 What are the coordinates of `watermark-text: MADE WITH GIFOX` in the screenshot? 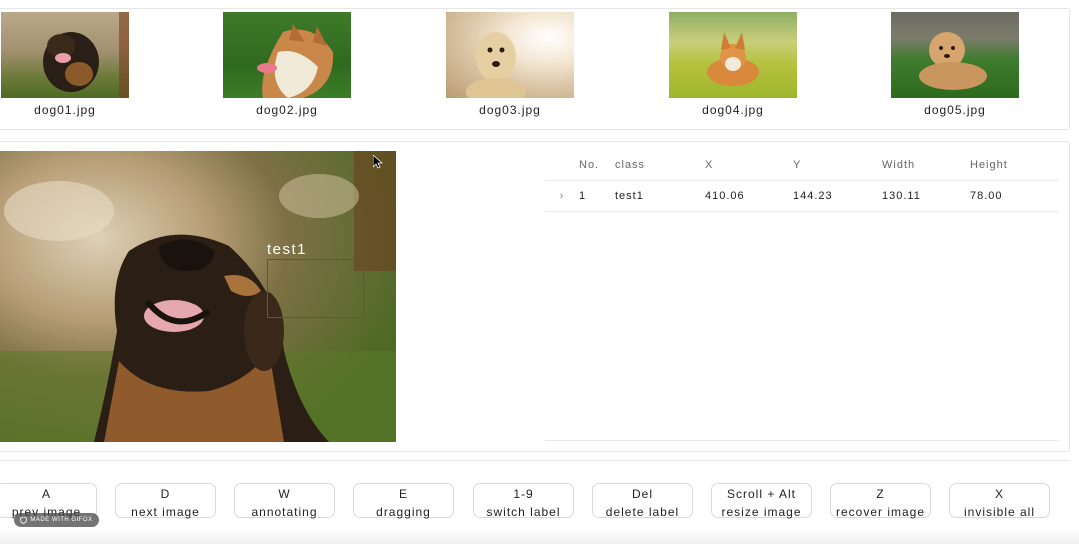 It's located at (61, 520).